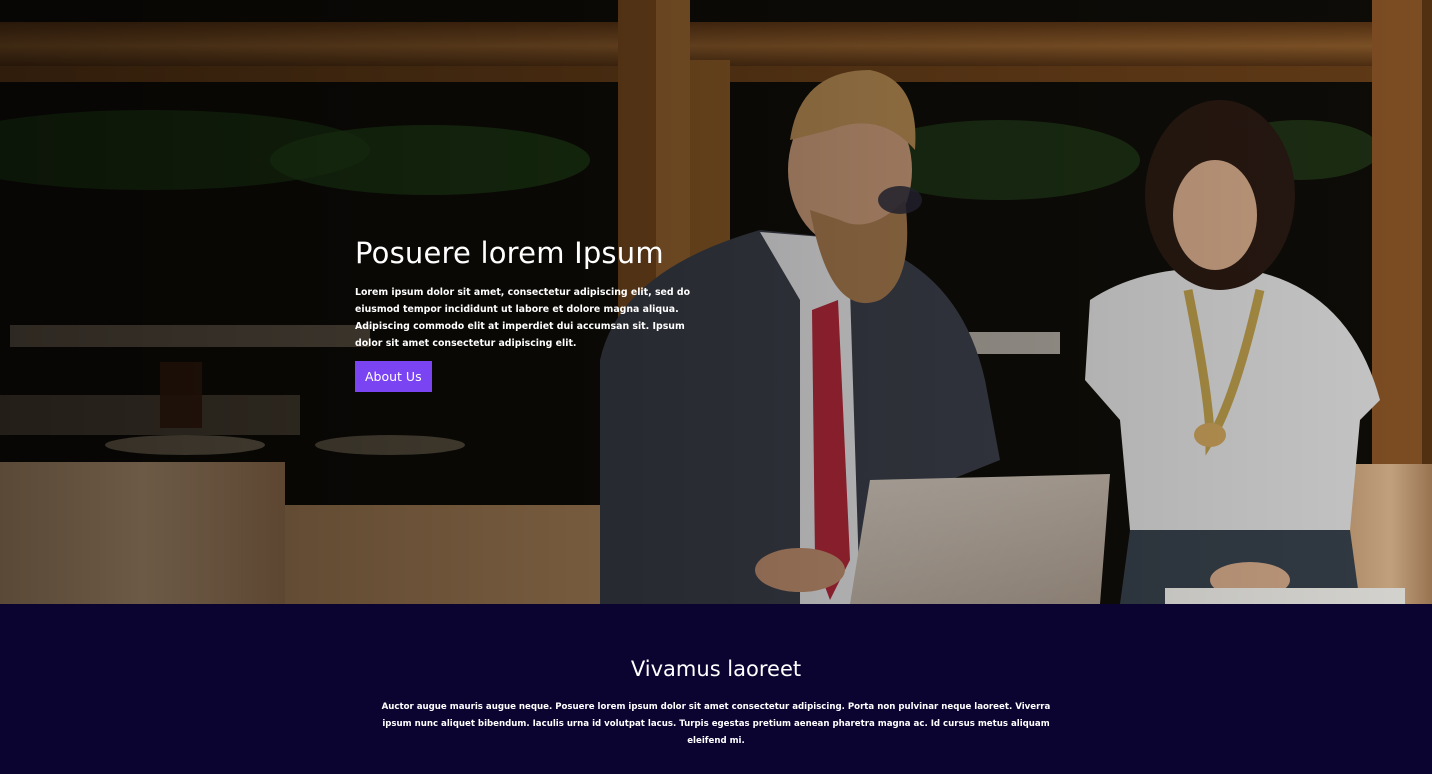 The height and width of the screenshot is (774, 1432). Describe the element at coordinates (509, 253) in the screenshot. I see `hero-title: Posuere lorem Ipsum` at that location.